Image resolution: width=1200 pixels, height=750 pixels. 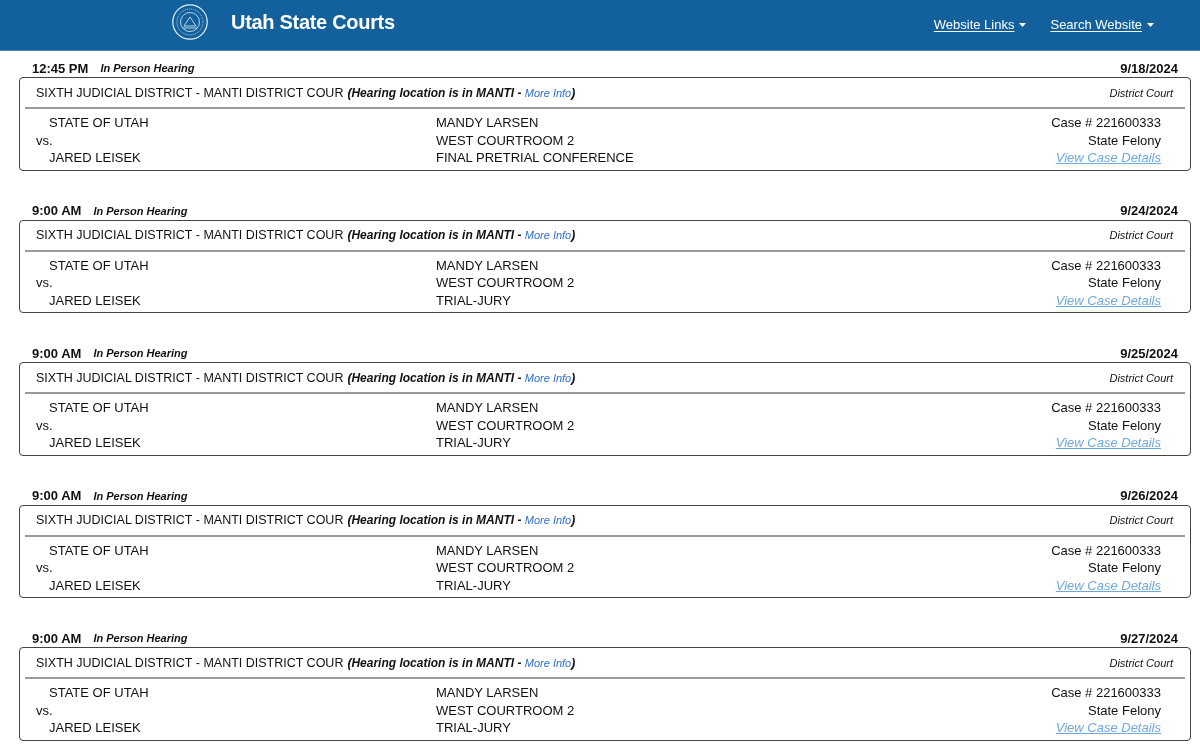 I want to click on hearing-date: 9/25/2024, so click(x=1149, y=353).